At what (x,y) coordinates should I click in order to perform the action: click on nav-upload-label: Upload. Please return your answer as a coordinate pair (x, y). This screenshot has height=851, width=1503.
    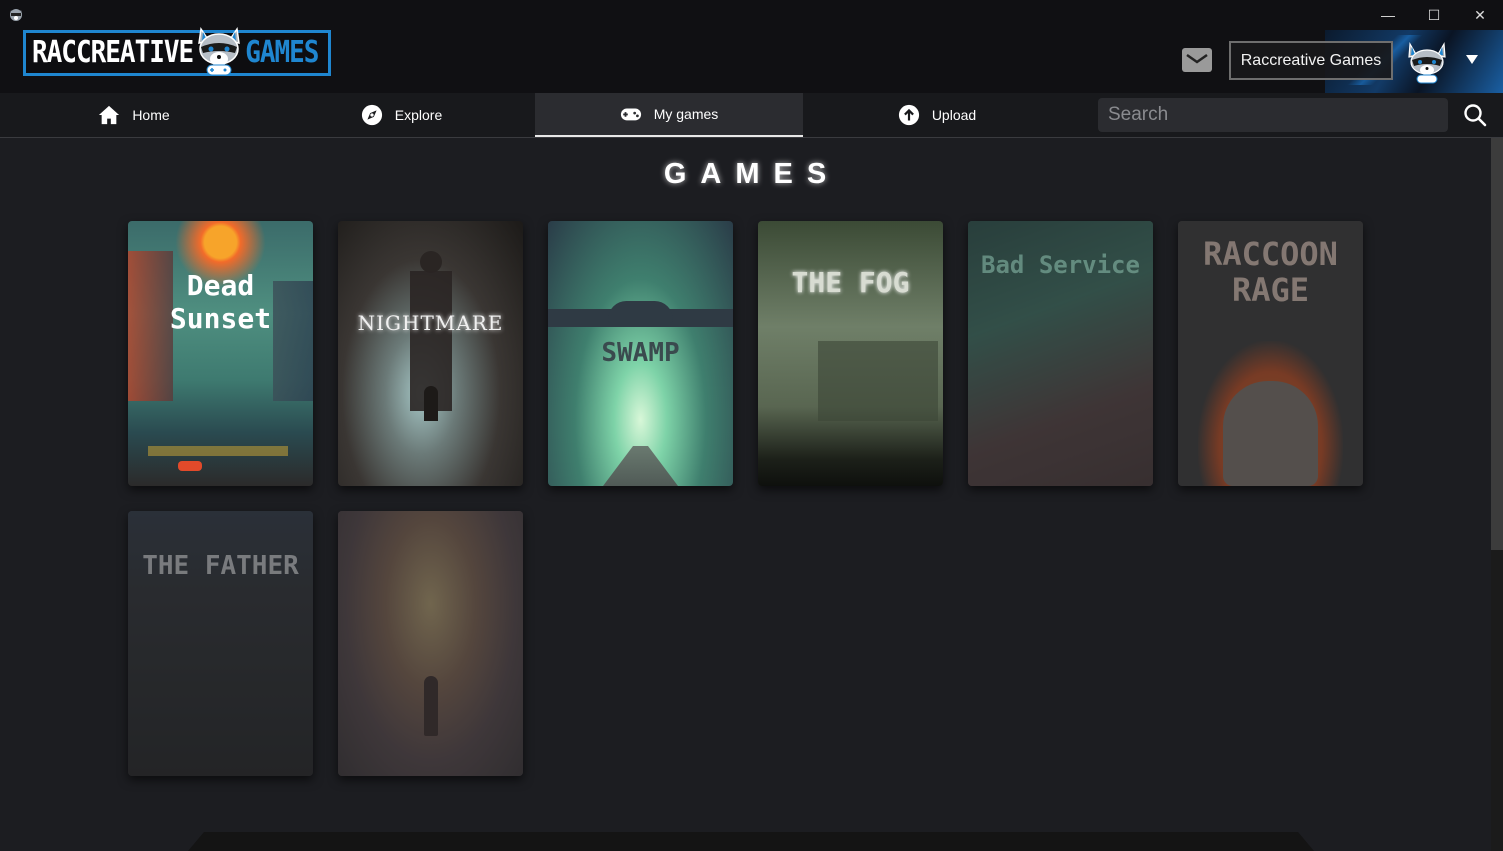
    Looking at the image, I should click on (954, 115).